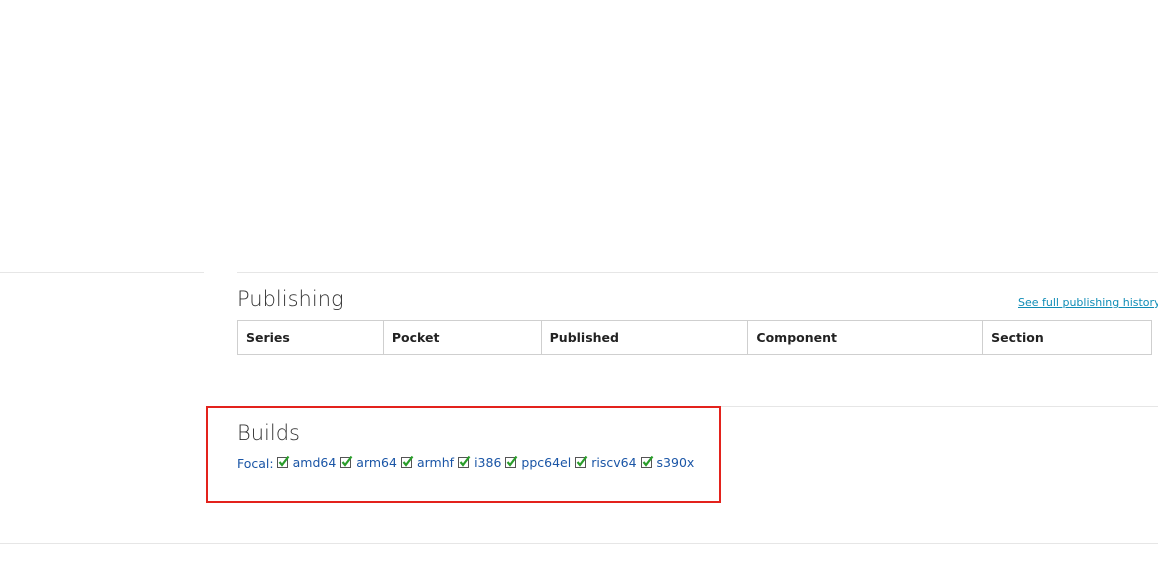 The width and height of the screenshot is (1158, 574). I want to click on column-header-component: Component, so click(865, 337).